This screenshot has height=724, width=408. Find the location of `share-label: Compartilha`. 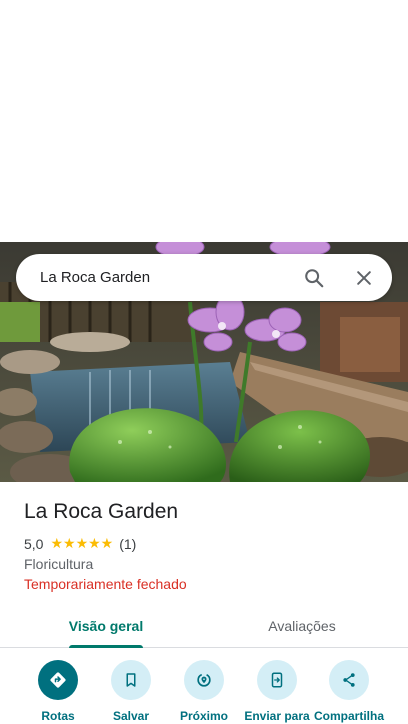

share-label: Compartilha is located at coordinates (348, 716).